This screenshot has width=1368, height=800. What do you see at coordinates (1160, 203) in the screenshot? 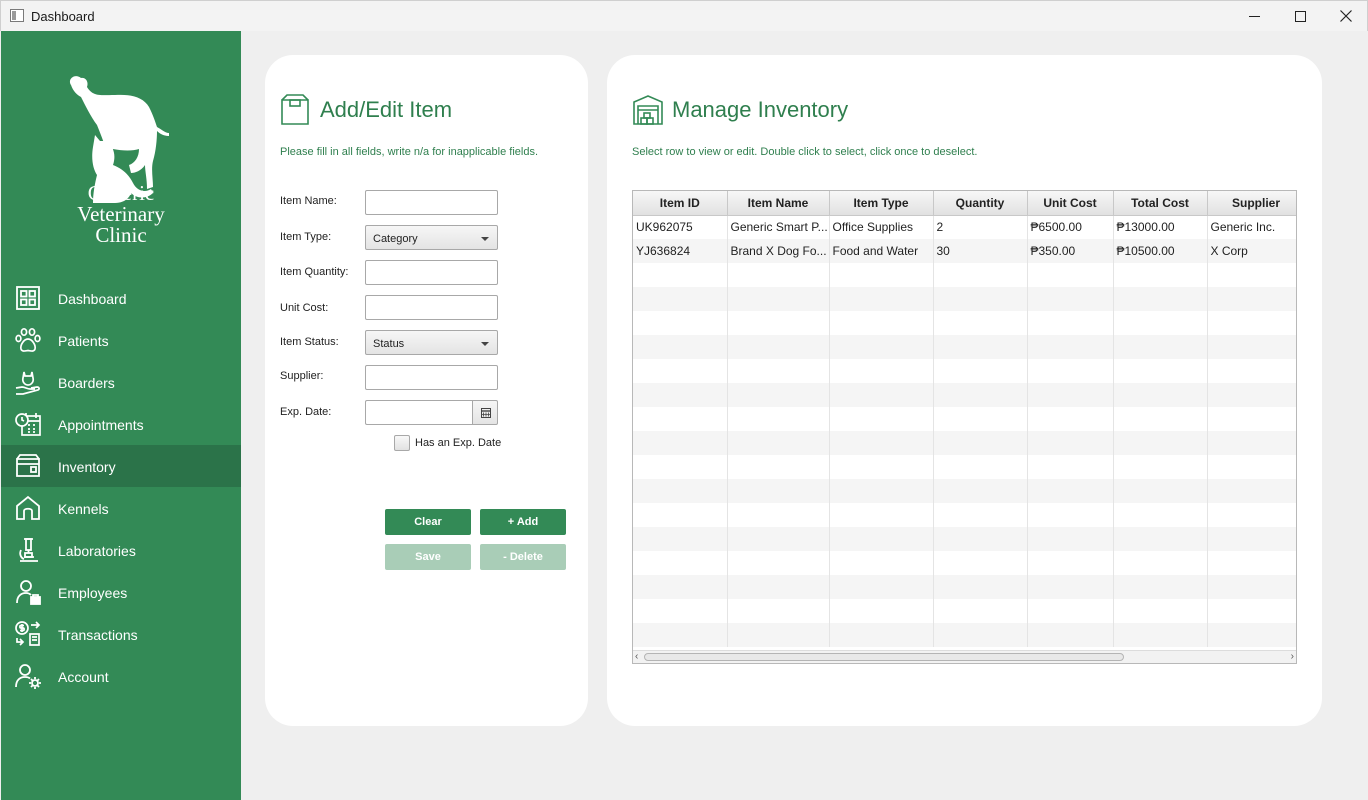
I see `column-header-total-cost: Total Cost` at bounding box center [1160, 203].